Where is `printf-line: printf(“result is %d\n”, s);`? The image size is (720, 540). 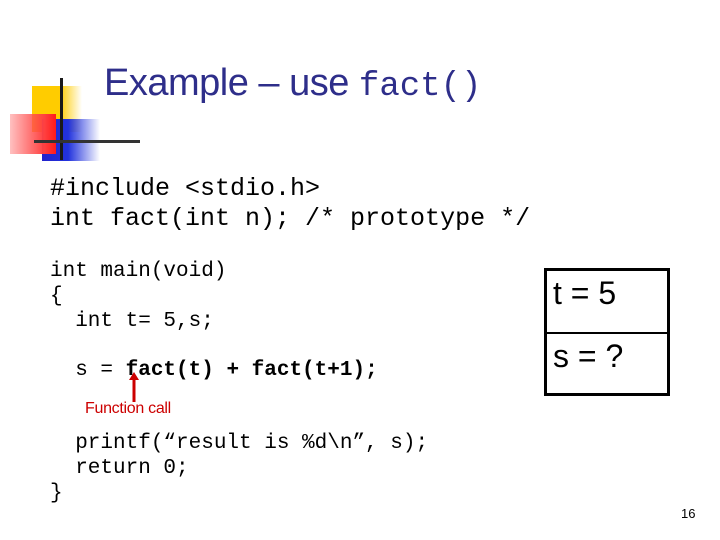
printf-line: printf(“result is %d\n”, s); is located at coordinates (239, 443).